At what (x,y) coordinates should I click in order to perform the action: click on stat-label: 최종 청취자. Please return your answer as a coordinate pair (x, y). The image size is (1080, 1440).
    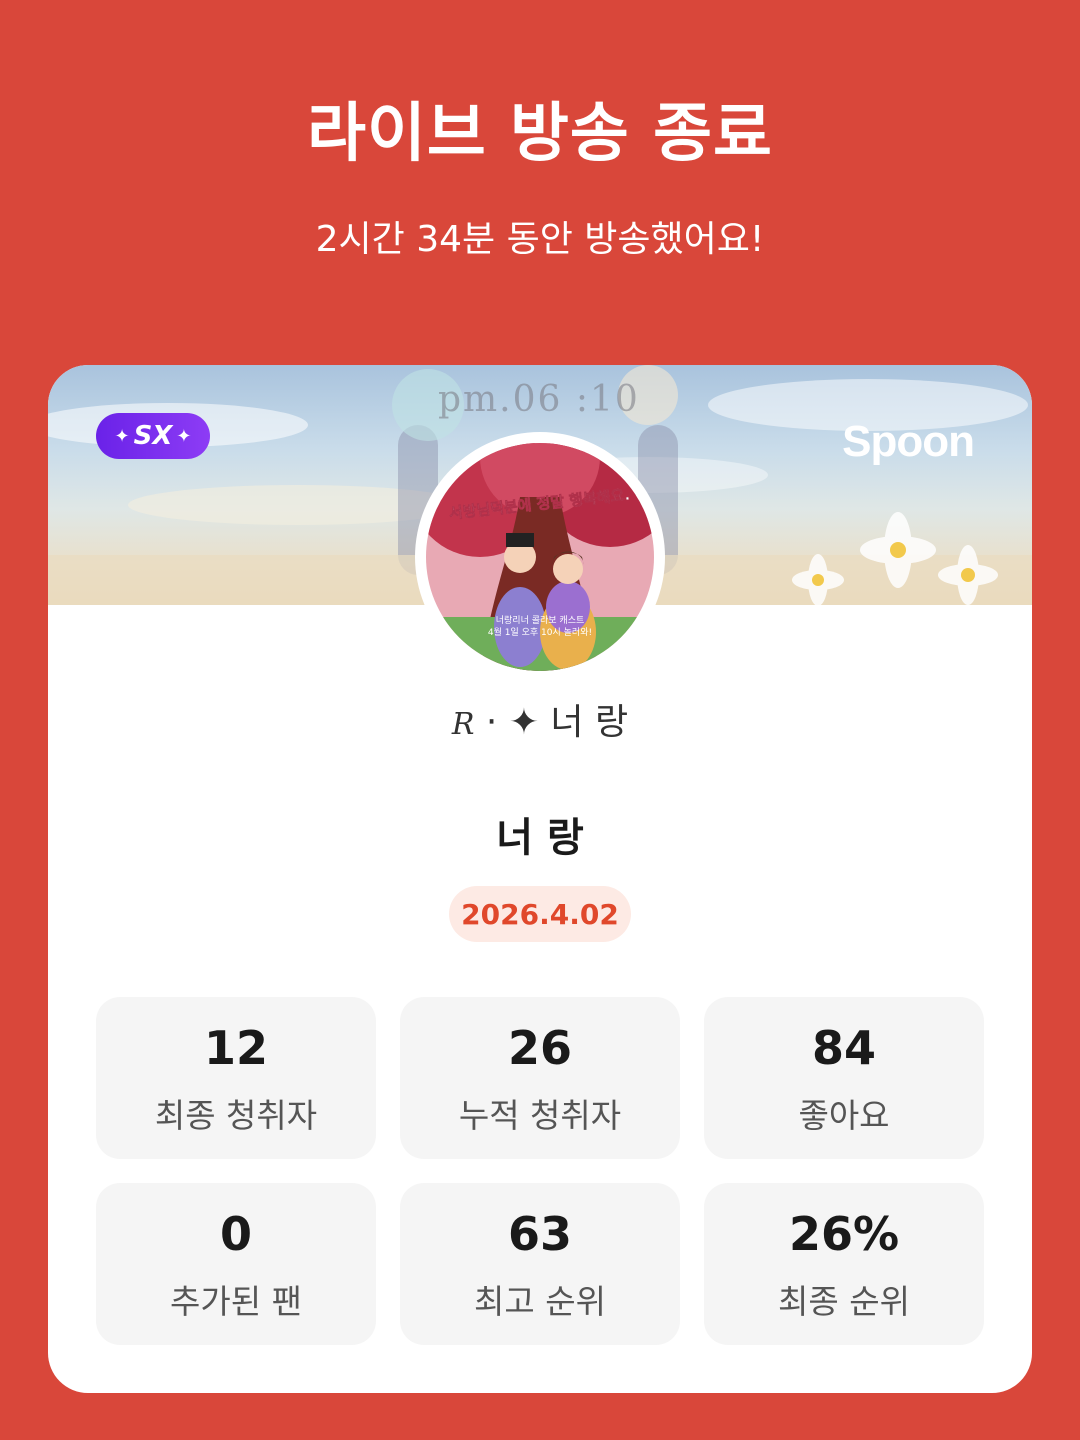
    Looking at the image, I should click on (236, 1115).